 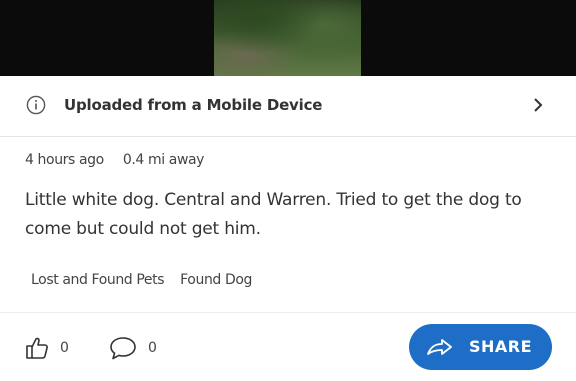 What do you see at coordinates (288, 312) in the screenshot?
I see `divider` at bounding box center [288, 312].